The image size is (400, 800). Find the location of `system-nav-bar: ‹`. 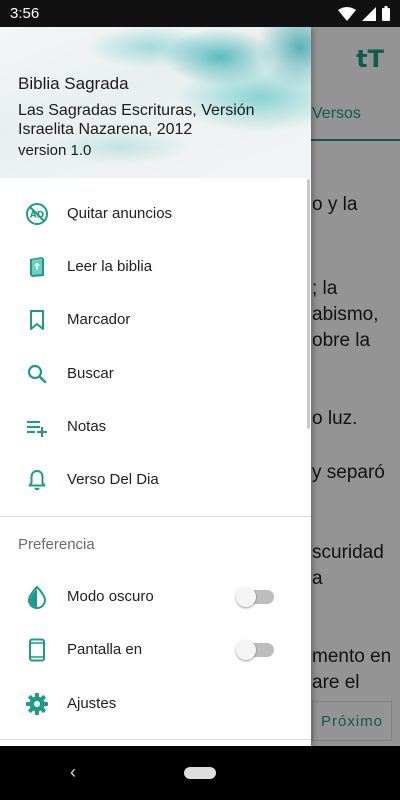

system-nav-bar: ‹ is located at coordinates (200, 773).